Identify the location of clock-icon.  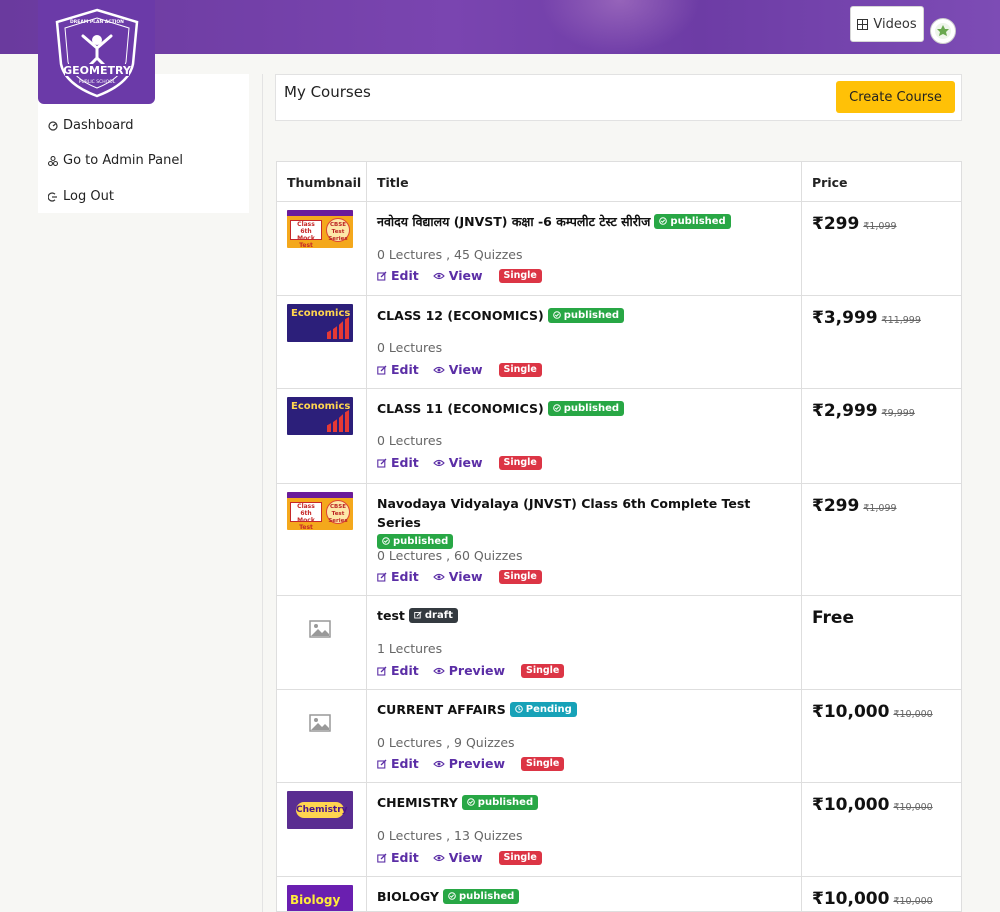
(518, 709).